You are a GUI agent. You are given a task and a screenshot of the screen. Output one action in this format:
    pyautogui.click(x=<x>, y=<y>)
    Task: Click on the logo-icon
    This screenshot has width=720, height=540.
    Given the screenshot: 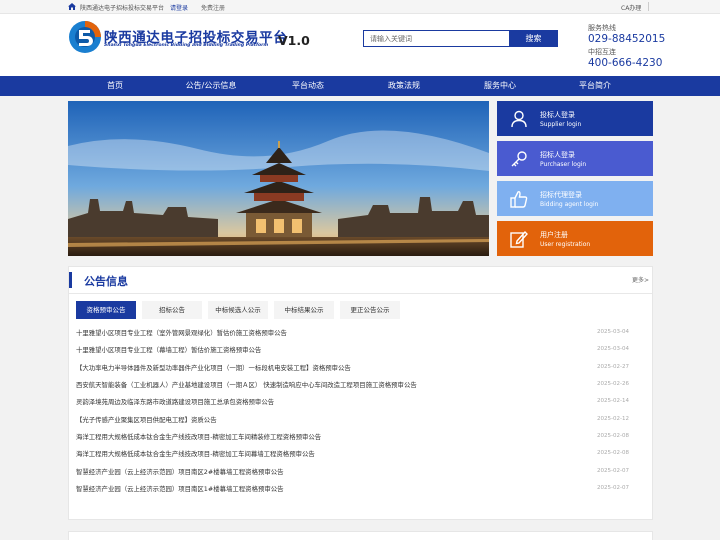 What is the action you would take?
    pyautogui.click(x=85, y=37)
    